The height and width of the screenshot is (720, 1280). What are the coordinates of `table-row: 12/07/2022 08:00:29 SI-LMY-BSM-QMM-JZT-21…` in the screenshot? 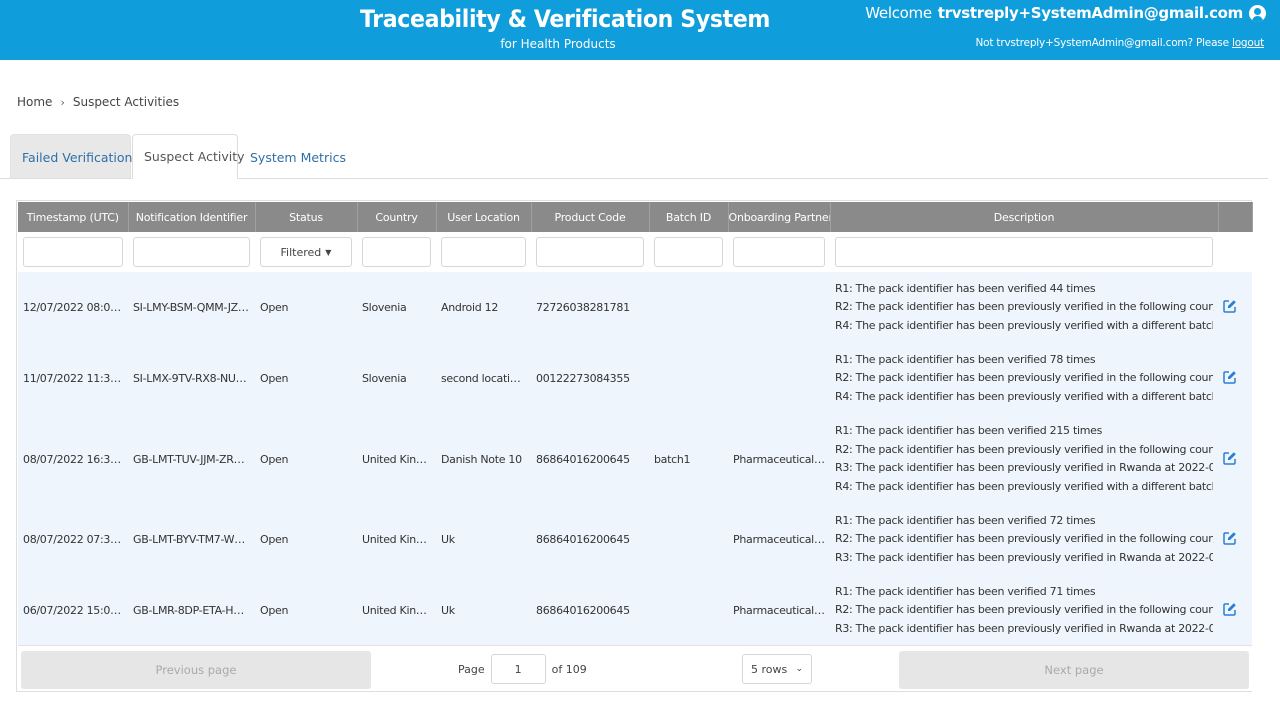 It's located at (635, 307).